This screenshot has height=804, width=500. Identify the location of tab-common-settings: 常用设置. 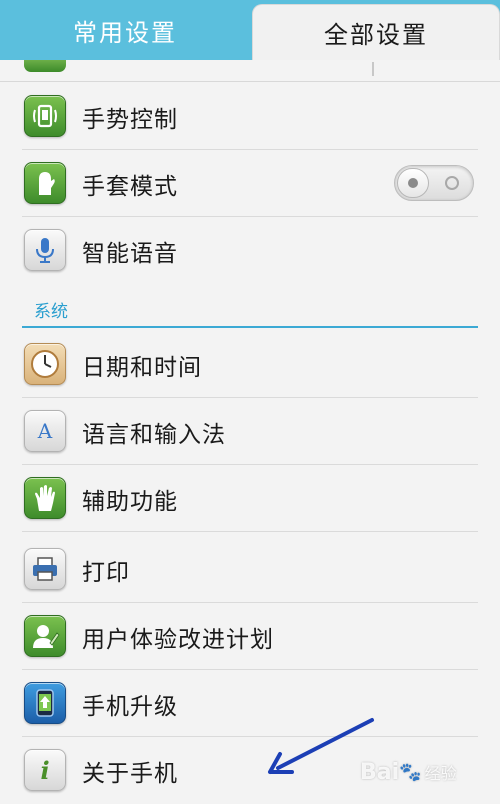
(125, 30).